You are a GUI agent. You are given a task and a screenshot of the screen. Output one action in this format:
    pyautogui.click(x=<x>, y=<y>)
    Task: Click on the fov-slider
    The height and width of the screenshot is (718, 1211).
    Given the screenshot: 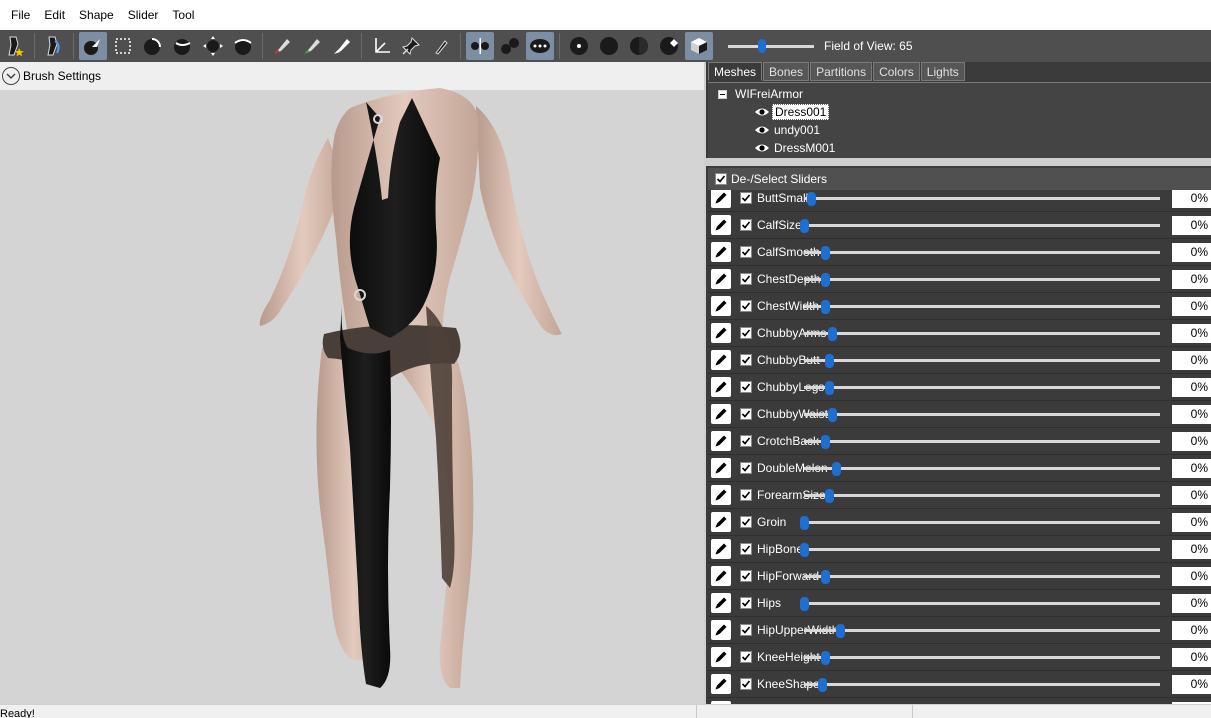 What is the action you would take?
    pyautogui.click(x=771, y=46)
    